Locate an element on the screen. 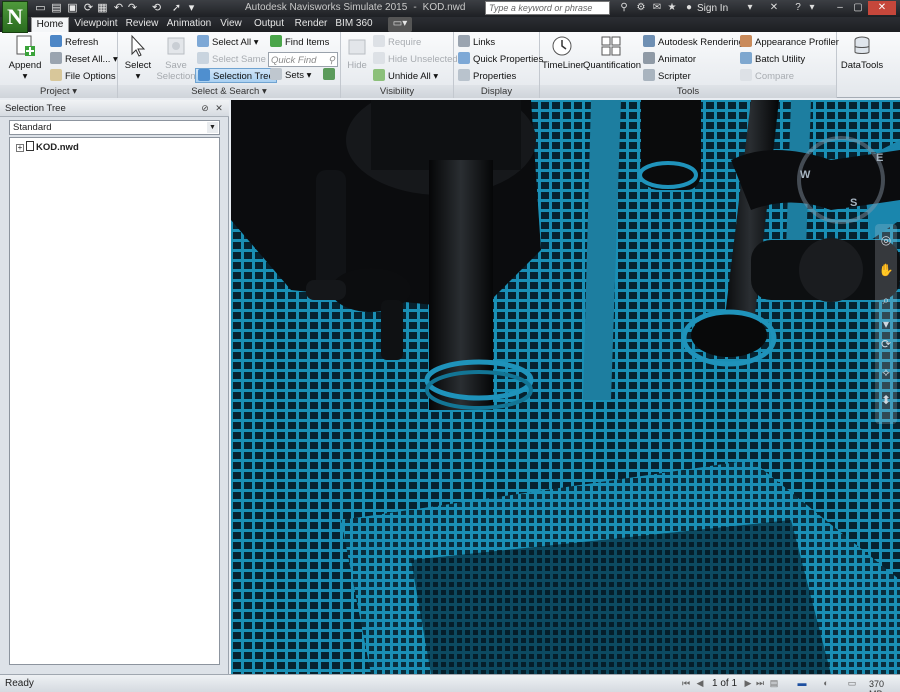  tab-render: Render is located at coordinates (311, 24).